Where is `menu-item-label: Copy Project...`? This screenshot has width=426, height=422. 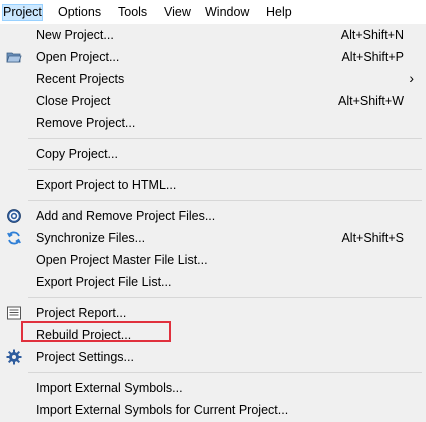
menu-item-label: Copy Project... is located at coordinates (77, 154).